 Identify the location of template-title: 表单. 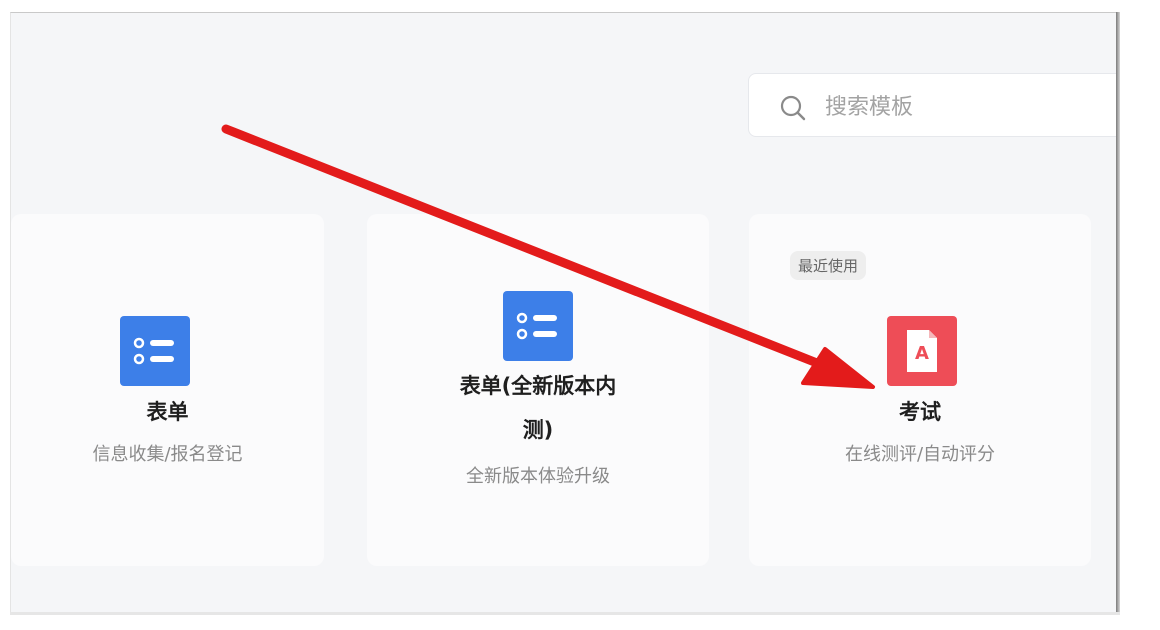
(167, 412).